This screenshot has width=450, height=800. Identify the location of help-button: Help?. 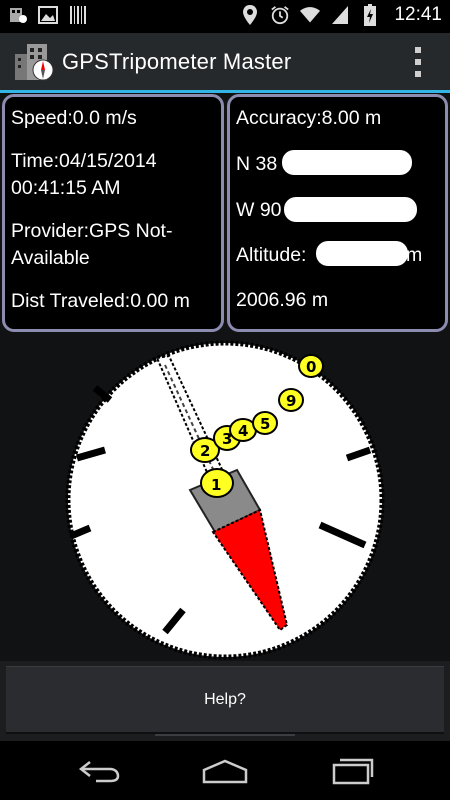
(225, 700).